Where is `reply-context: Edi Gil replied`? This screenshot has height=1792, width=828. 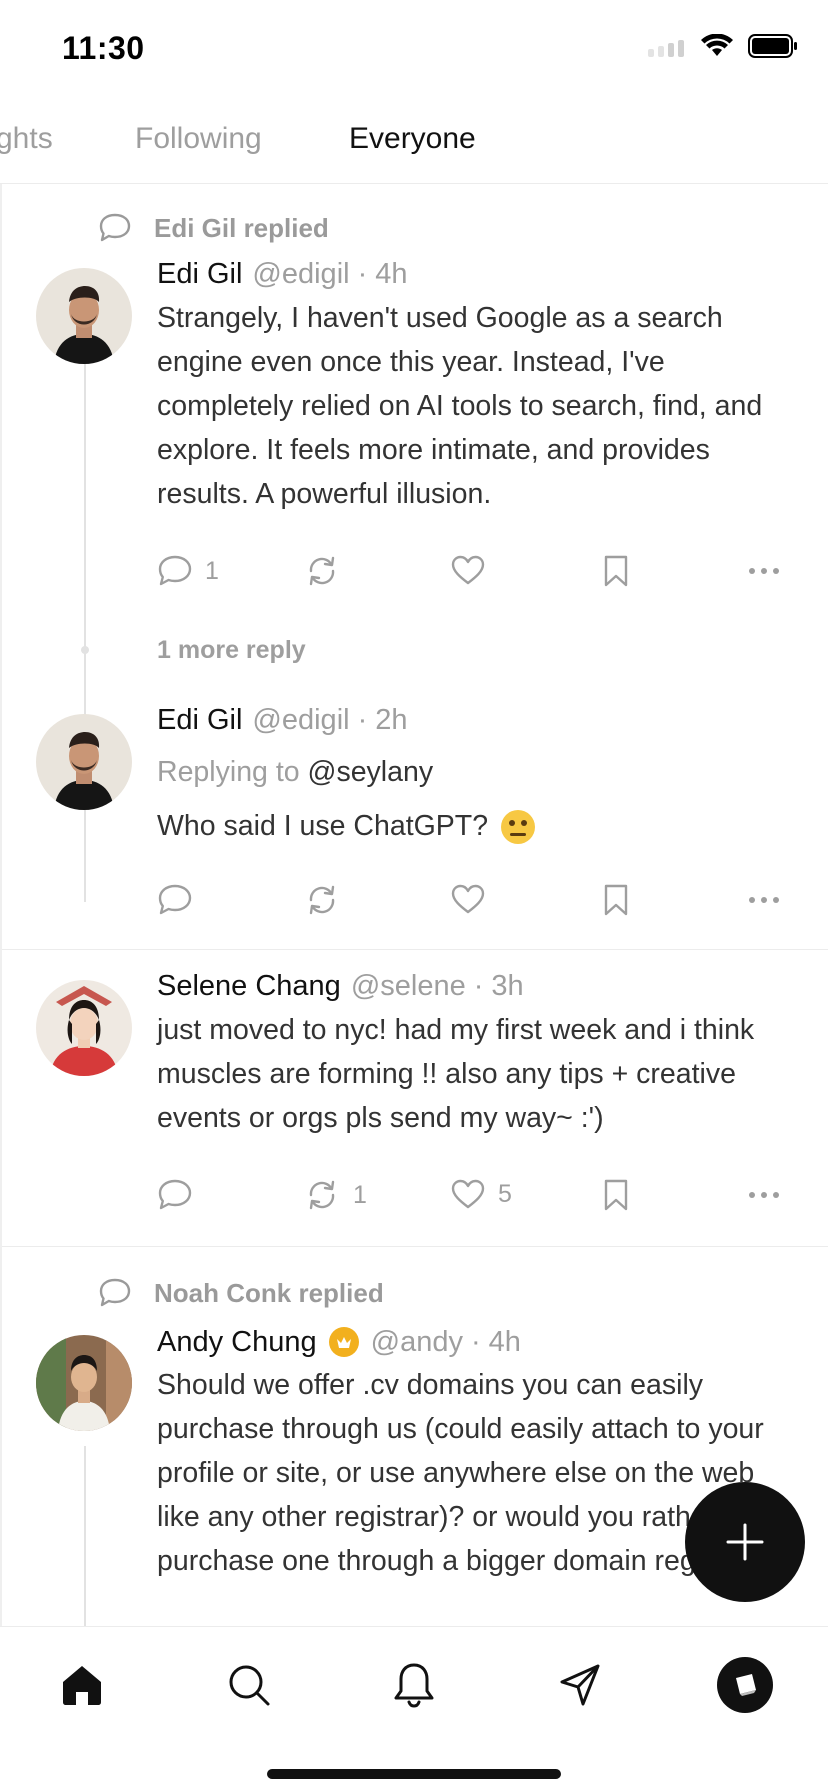 reply-context: Edi Gil replied is located at coordinates (213, 228).